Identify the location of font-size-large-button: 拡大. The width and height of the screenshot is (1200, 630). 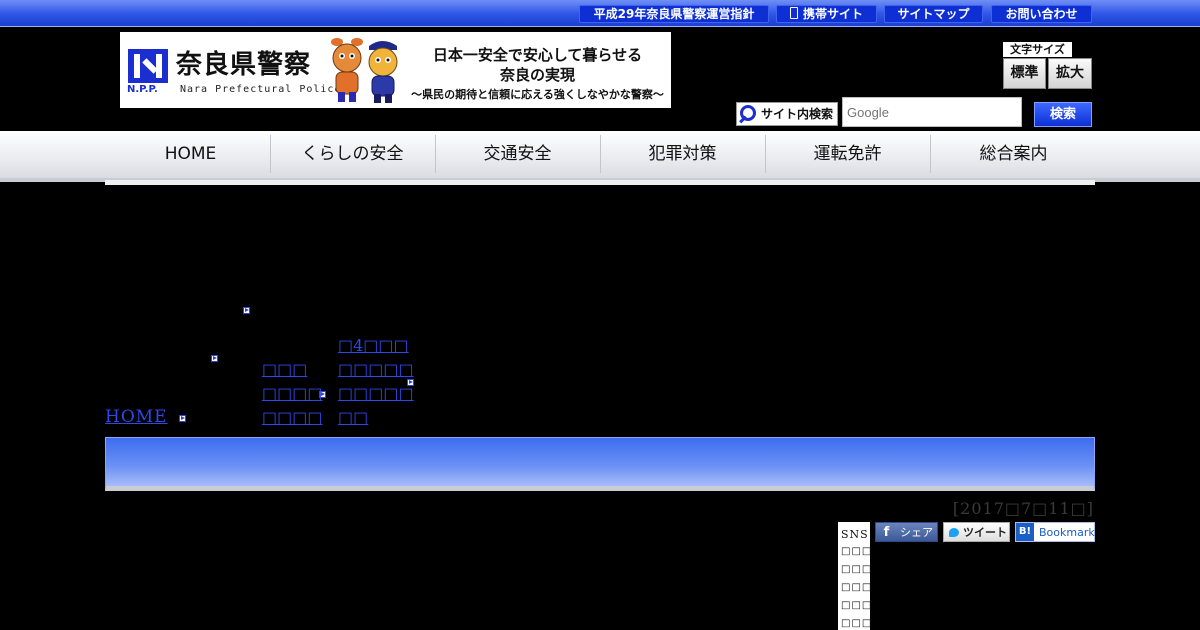
(1070, 73).